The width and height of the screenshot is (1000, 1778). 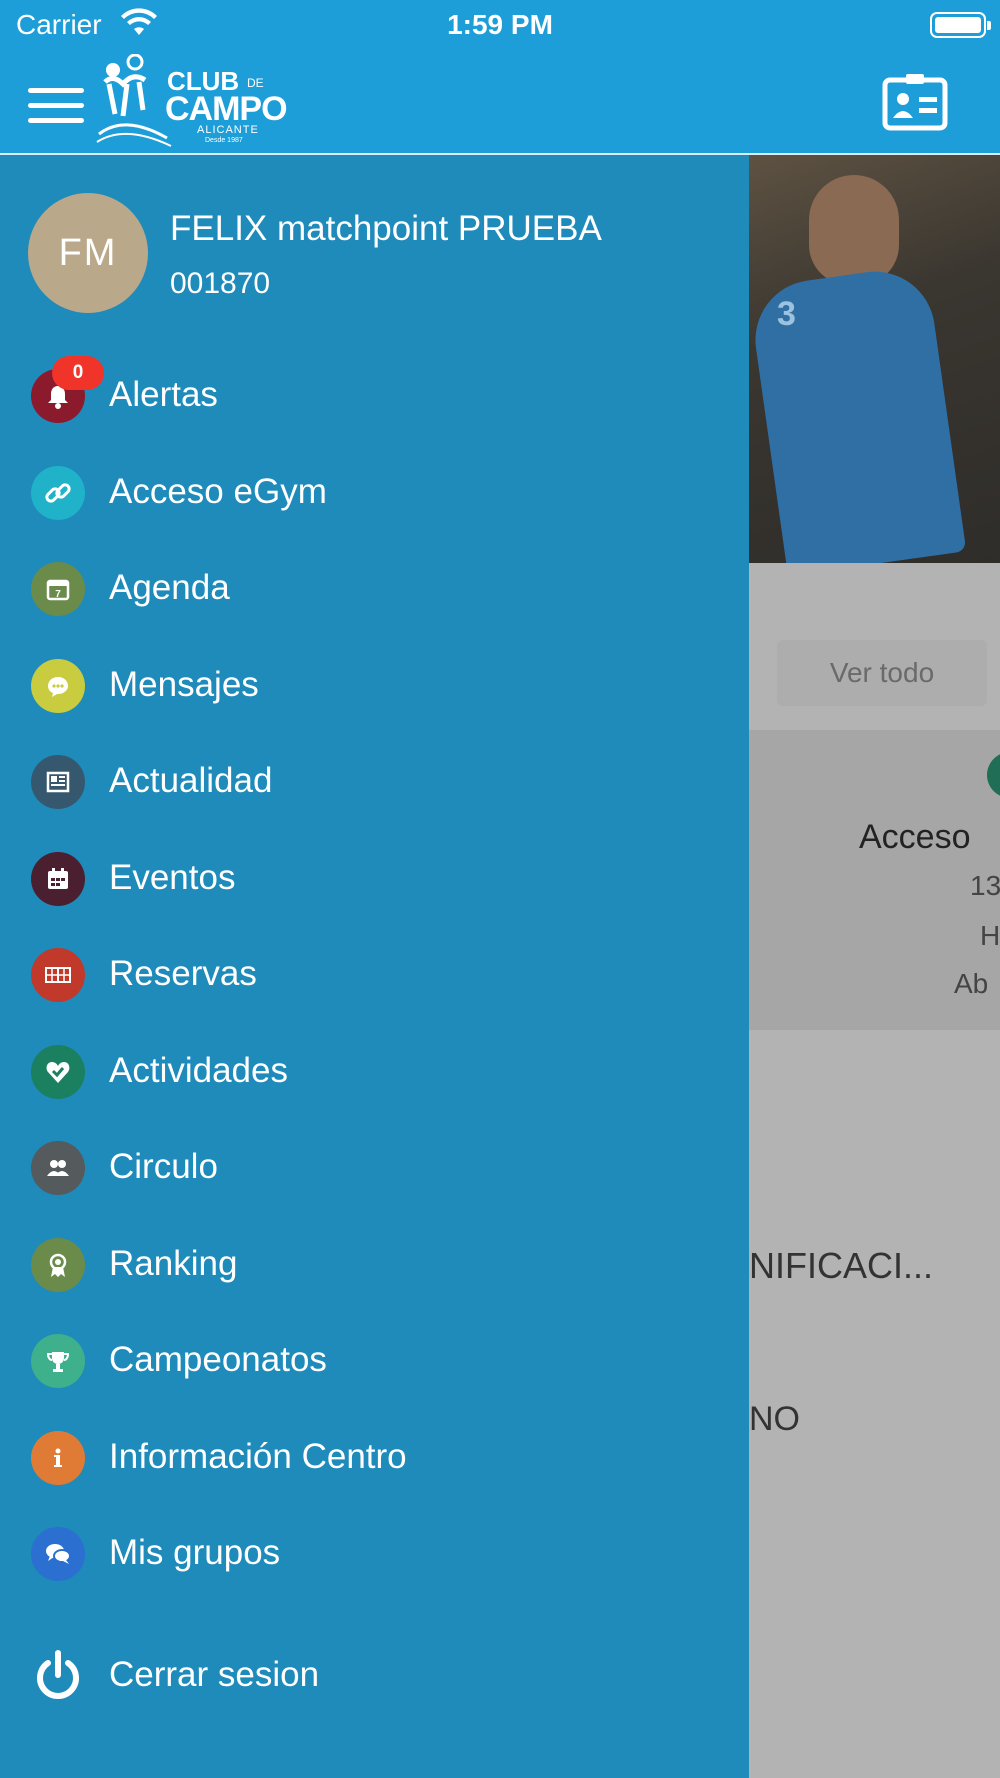 I want to click on menu-item-label: Ranking, so click(x=173, y=1263).